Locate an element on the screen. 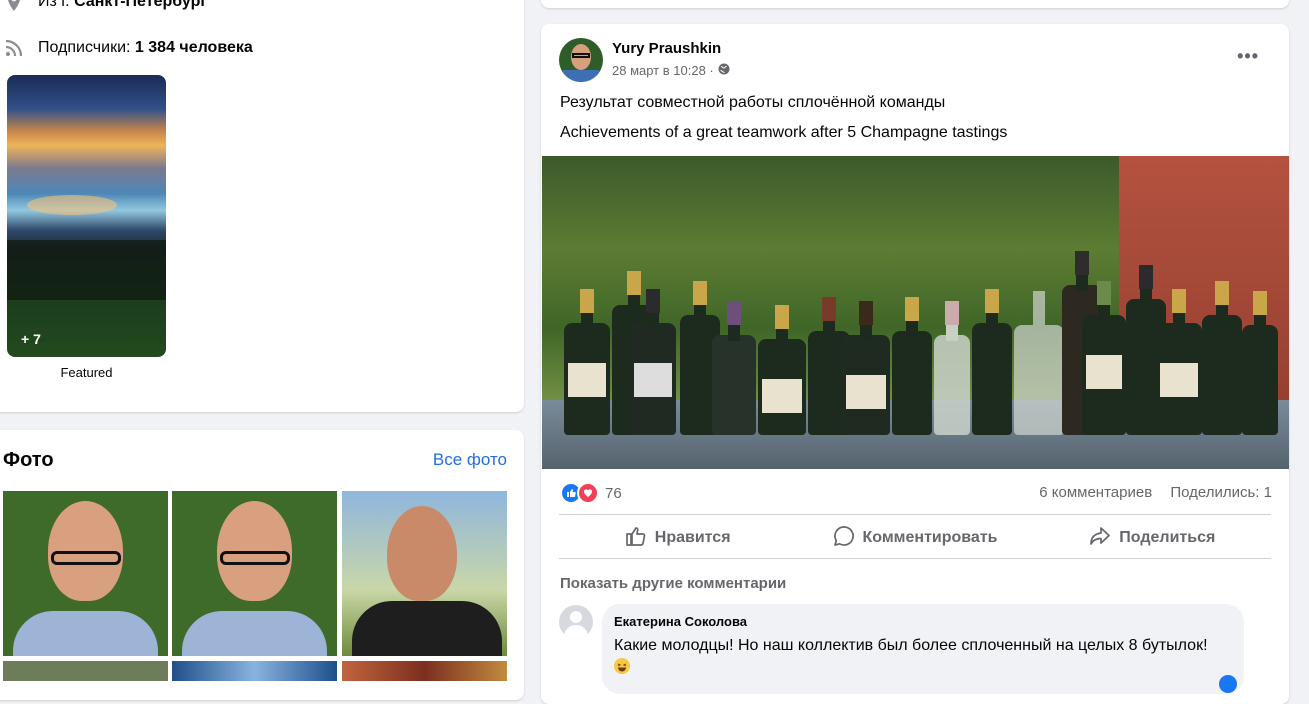 The height and width of the screenshot is (704, 1309). post-actions: Нравится Комментировать Поделиться is located at coordinates (915, 538).